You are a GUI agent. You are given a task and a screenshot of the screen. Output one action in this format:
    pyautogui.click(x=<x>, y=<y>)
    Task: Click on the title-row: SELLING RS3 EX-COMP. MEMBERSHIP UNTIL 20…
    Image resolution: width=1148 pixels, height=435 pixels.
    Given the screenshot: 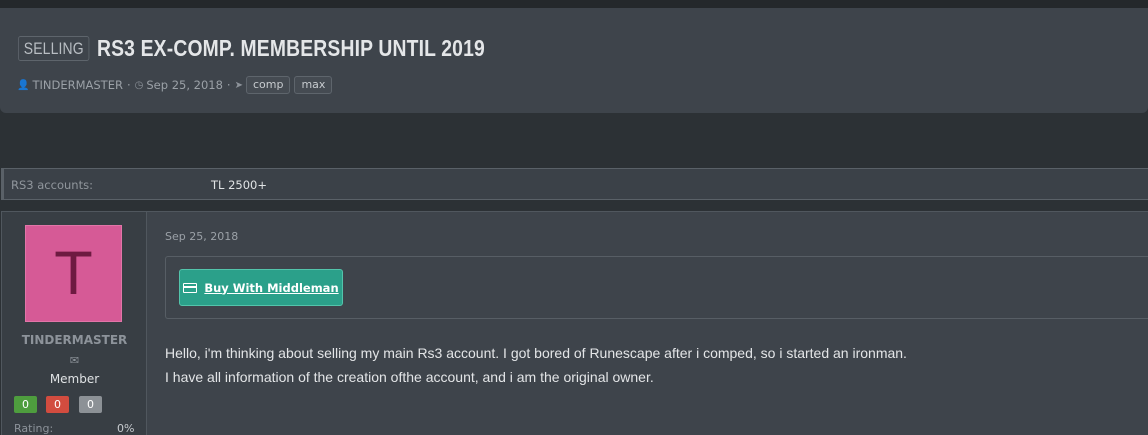 What is the action you would take?
    pyautogui.click(x=288, y=48)
    